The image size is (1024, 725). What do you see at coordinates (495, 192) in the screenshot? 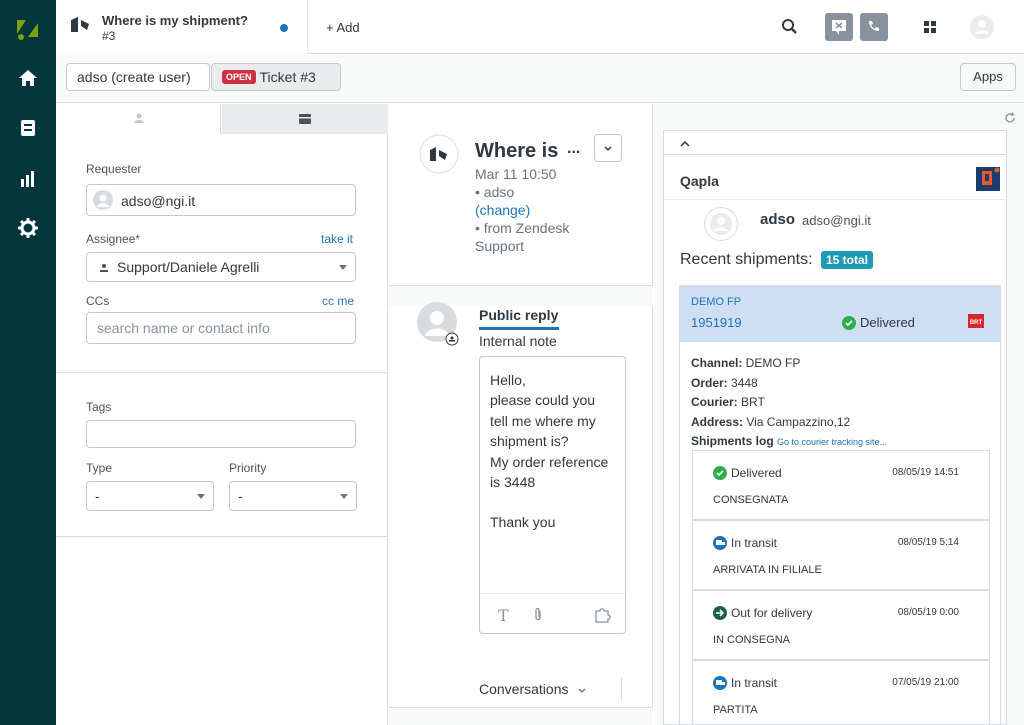
I see `ticket-author: • adso` at bounding box center [495, 192].